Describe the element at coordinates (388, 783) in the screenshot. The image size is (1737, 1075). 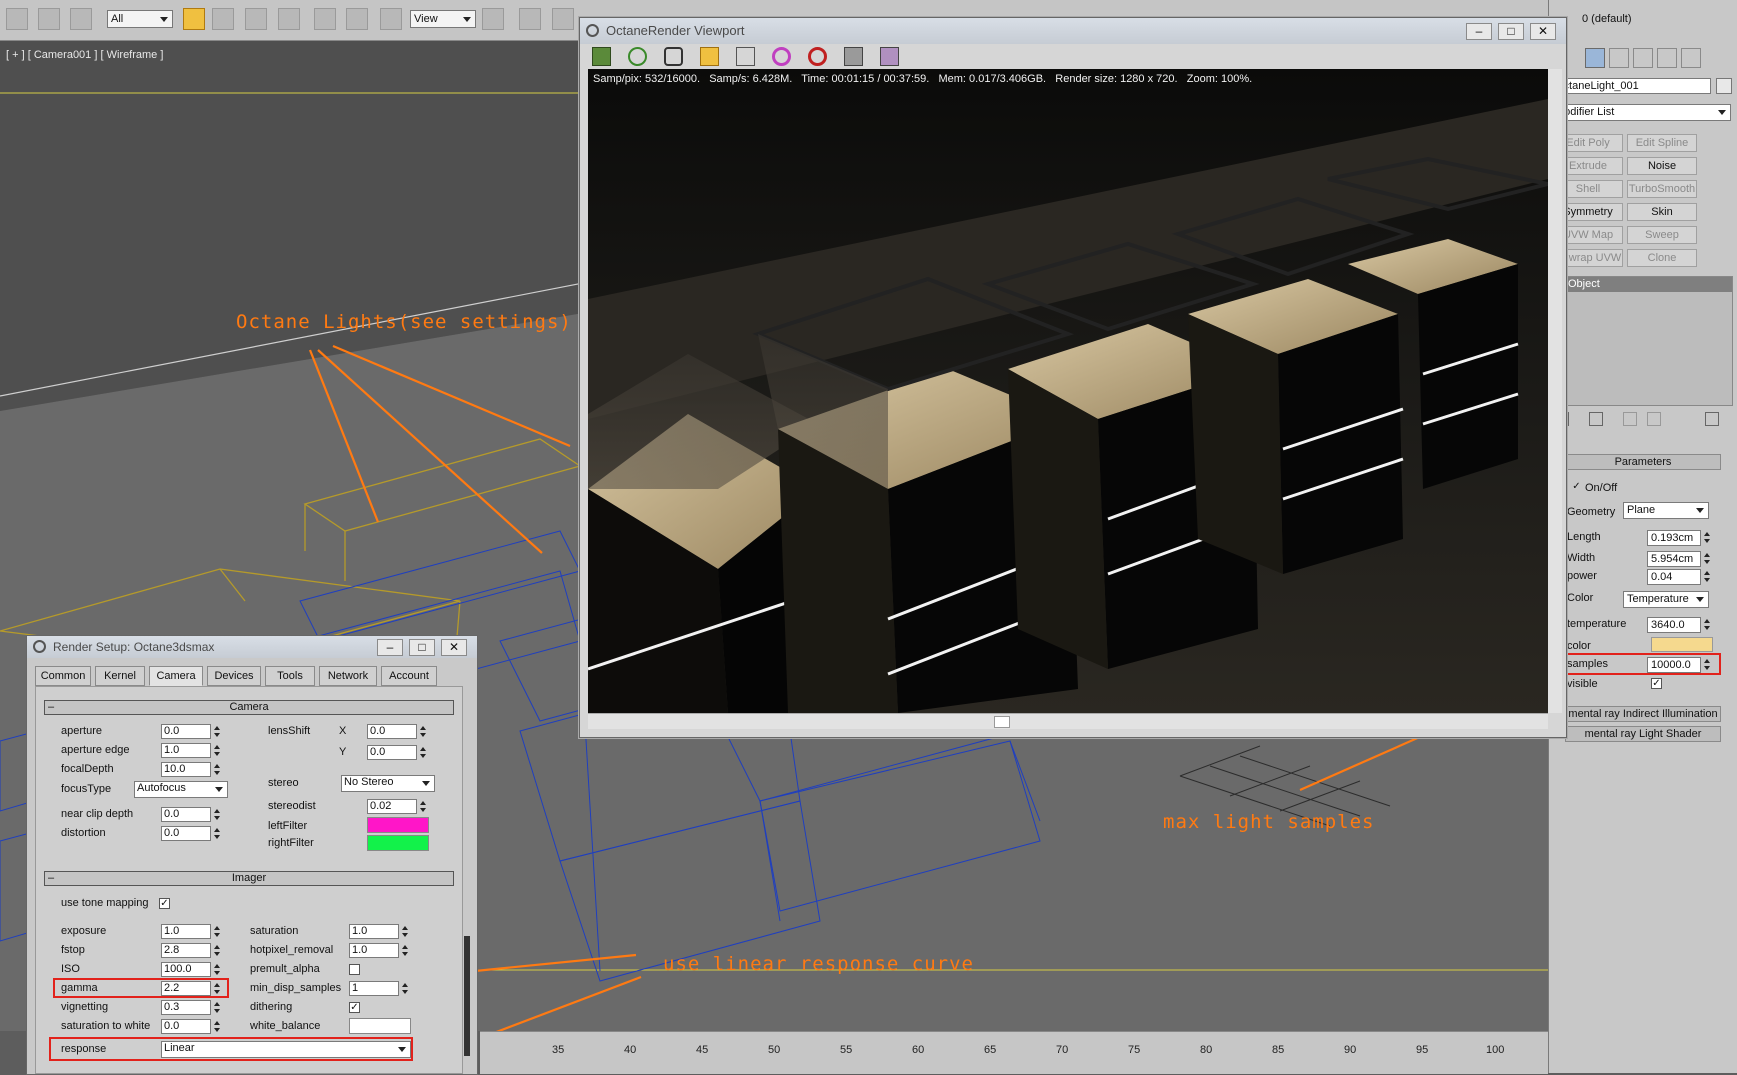
I see `stereo-dropdown: No Stereo` at that location.